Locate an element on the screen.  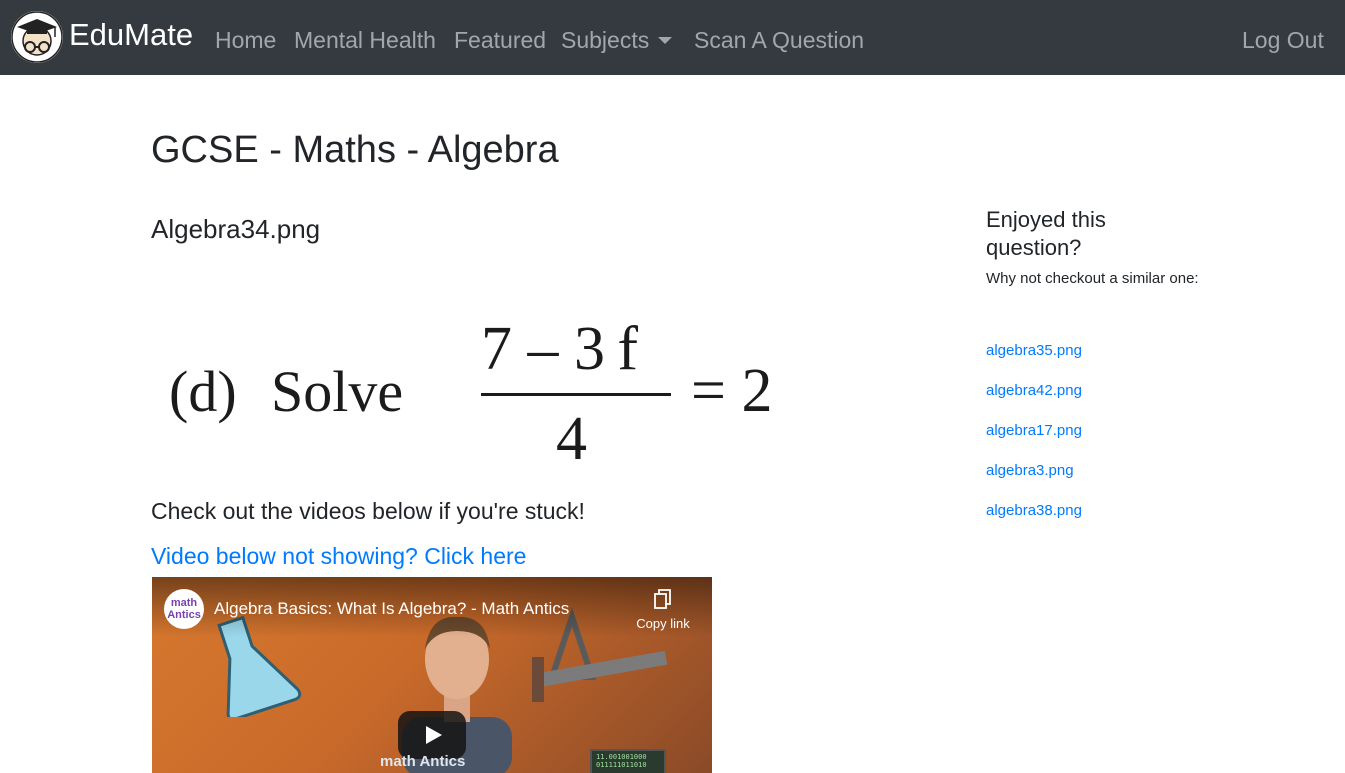
fraction-denominator: 4 is located at coordinates (571, 439).